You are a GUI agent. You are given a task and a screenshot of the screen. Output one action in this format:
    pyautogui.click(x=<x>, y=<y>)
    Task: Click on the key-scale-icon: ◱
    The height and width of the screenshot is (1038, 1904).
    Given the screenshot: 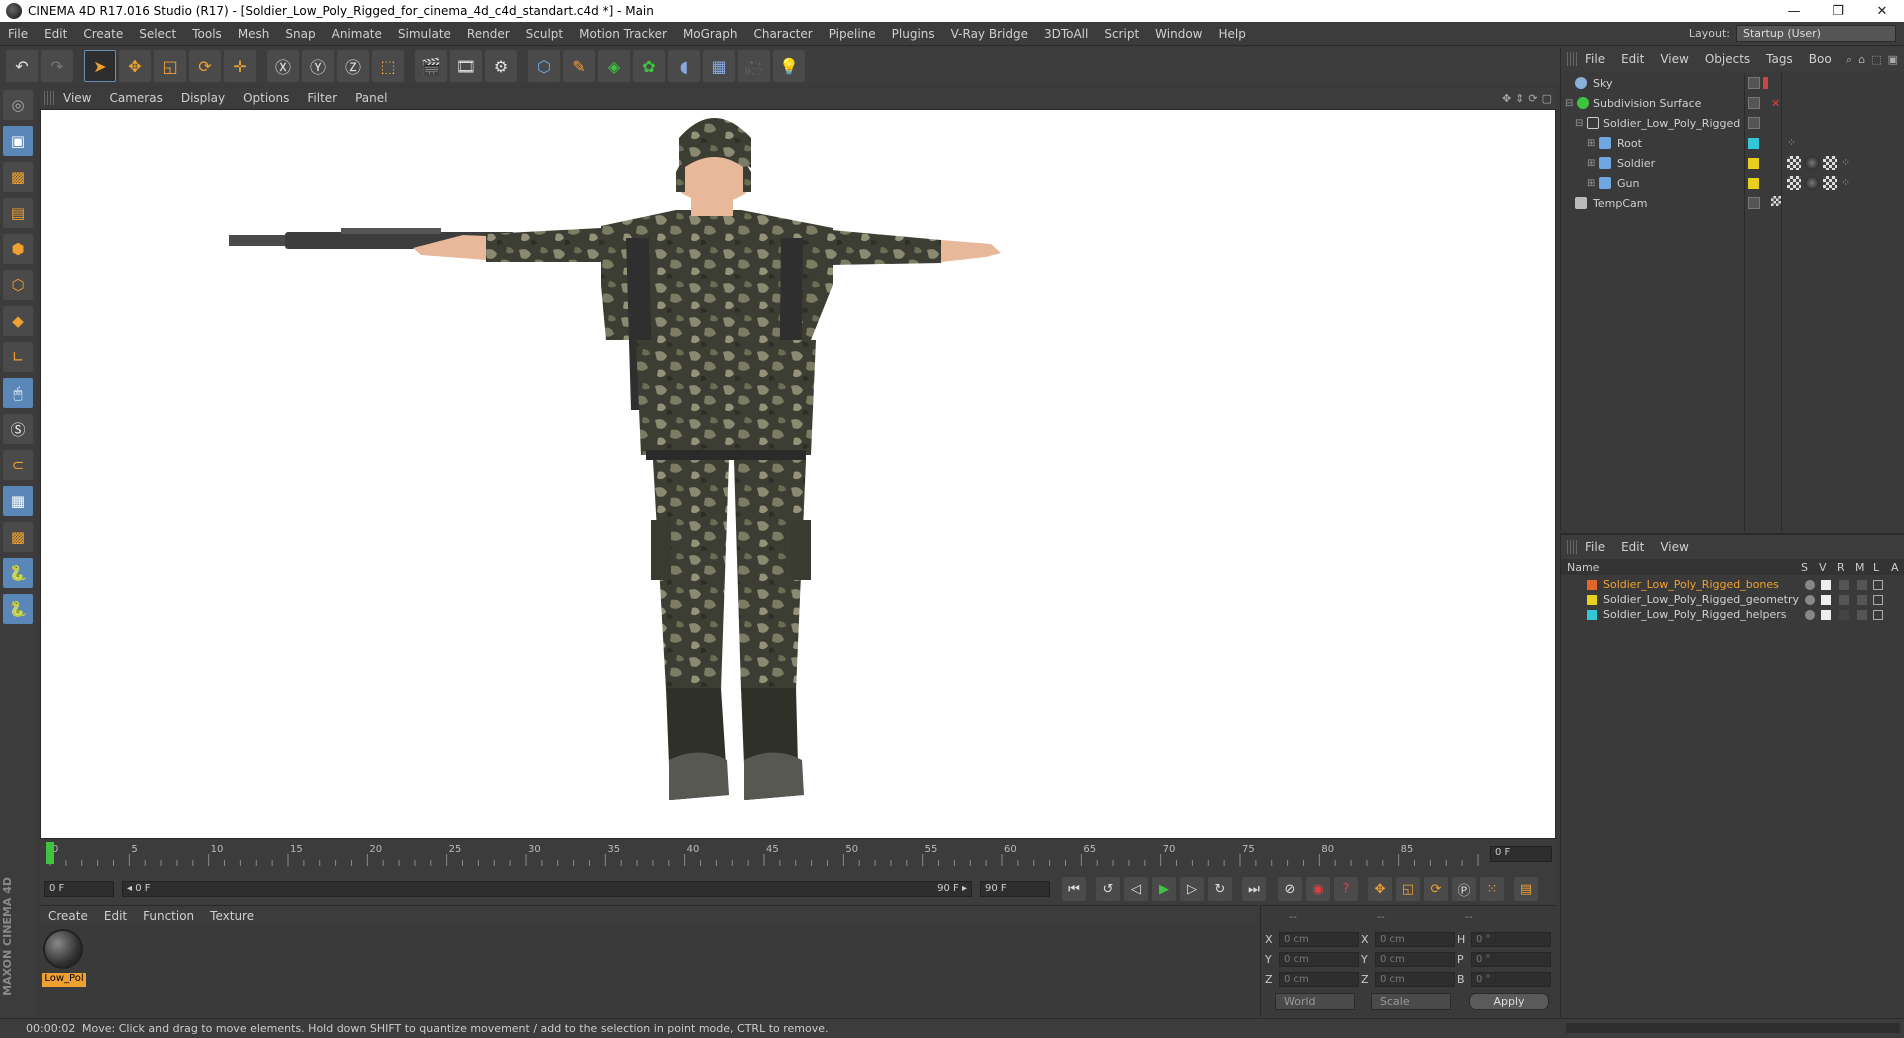 What is the action you would take?
    pyautogui.click(x=1408, y=889)
    